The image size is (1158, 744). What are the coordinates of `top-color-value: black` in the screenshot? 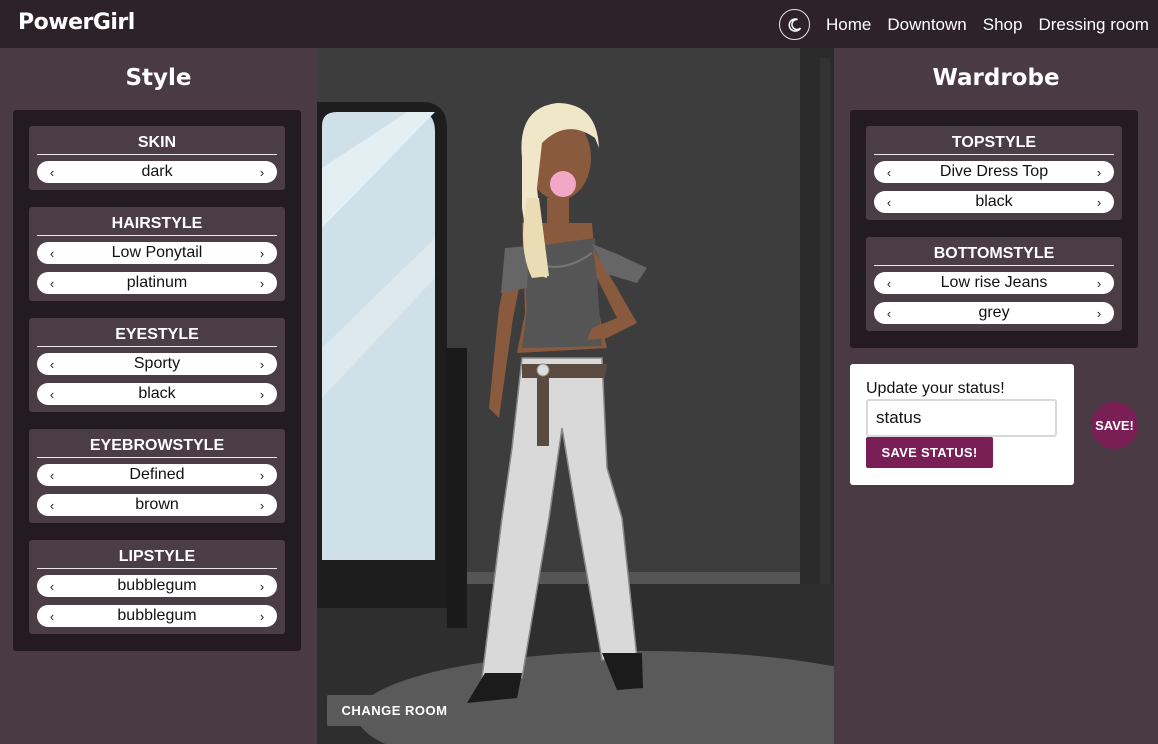 It's located at (994, 201).